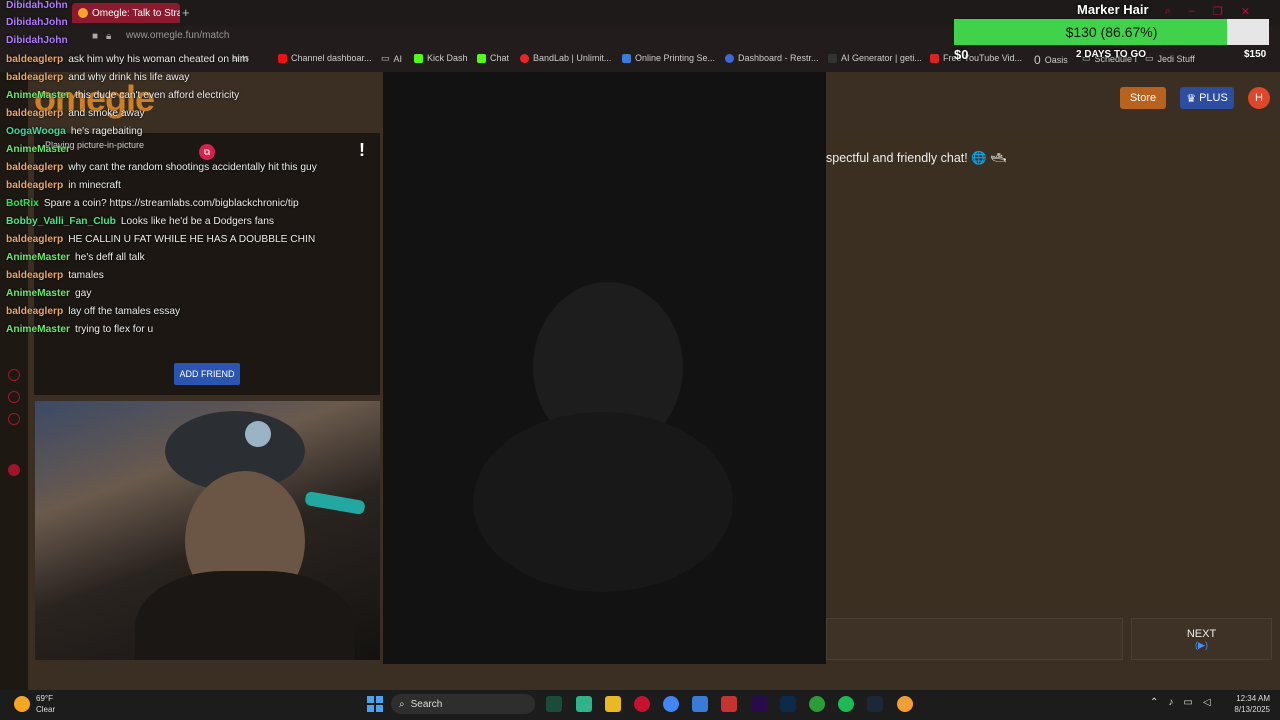 This screenshot has width=1280, height=720. I want to click on folder-icon: ▭, so click(385, 58).